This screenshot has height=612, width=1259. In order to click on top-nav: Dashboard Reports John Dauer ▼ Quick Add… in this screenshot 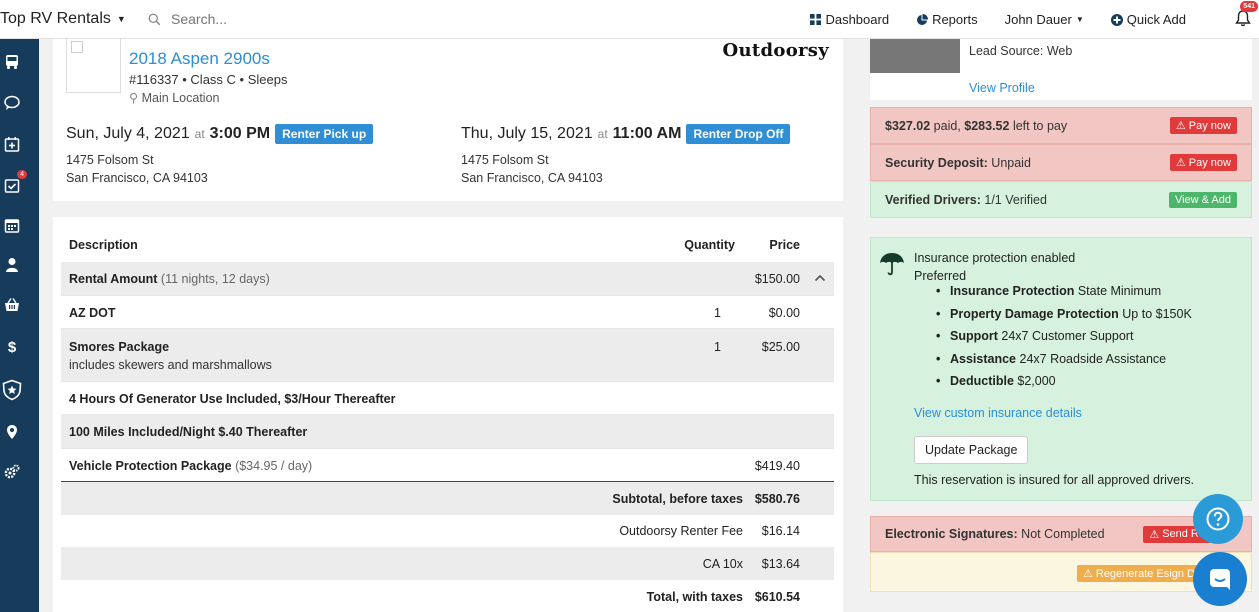, I will do `click(1034, 19)`.